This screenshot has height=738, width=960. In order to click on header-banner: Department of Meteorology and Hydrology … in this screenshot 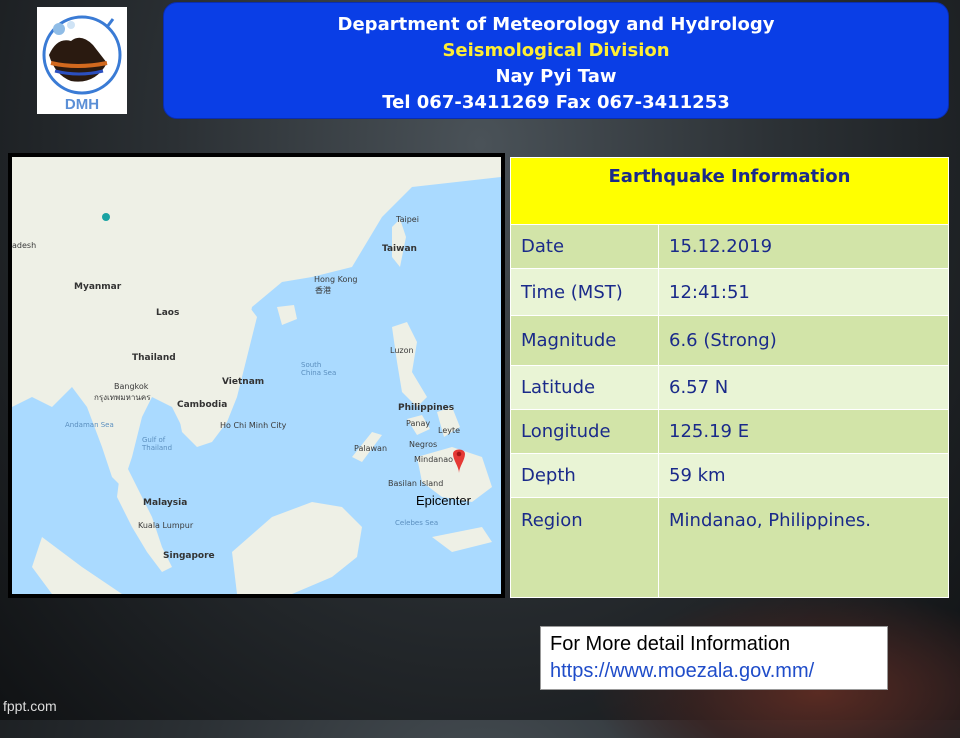, I will do `click(556, 60)`.